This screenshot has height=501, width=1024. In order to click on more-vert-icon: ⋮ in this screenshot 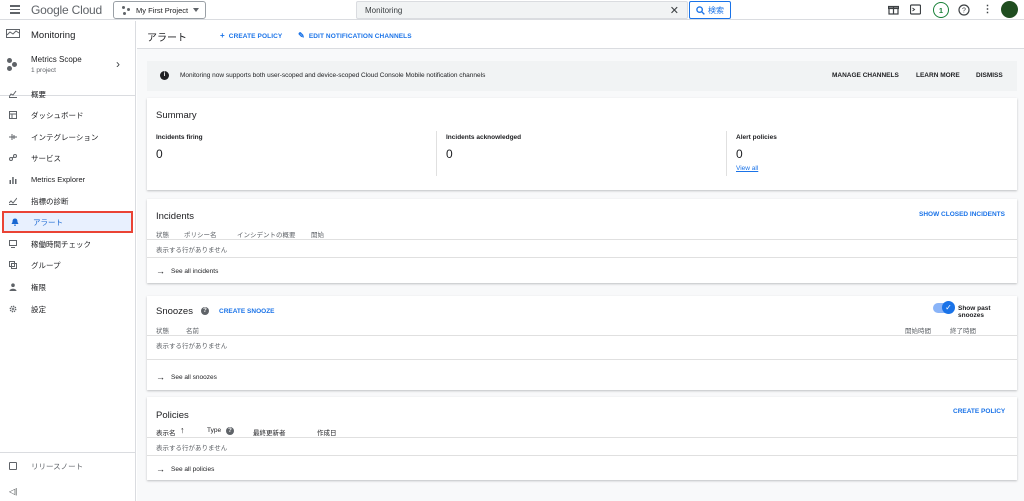, I will do `click(987, 9)`.